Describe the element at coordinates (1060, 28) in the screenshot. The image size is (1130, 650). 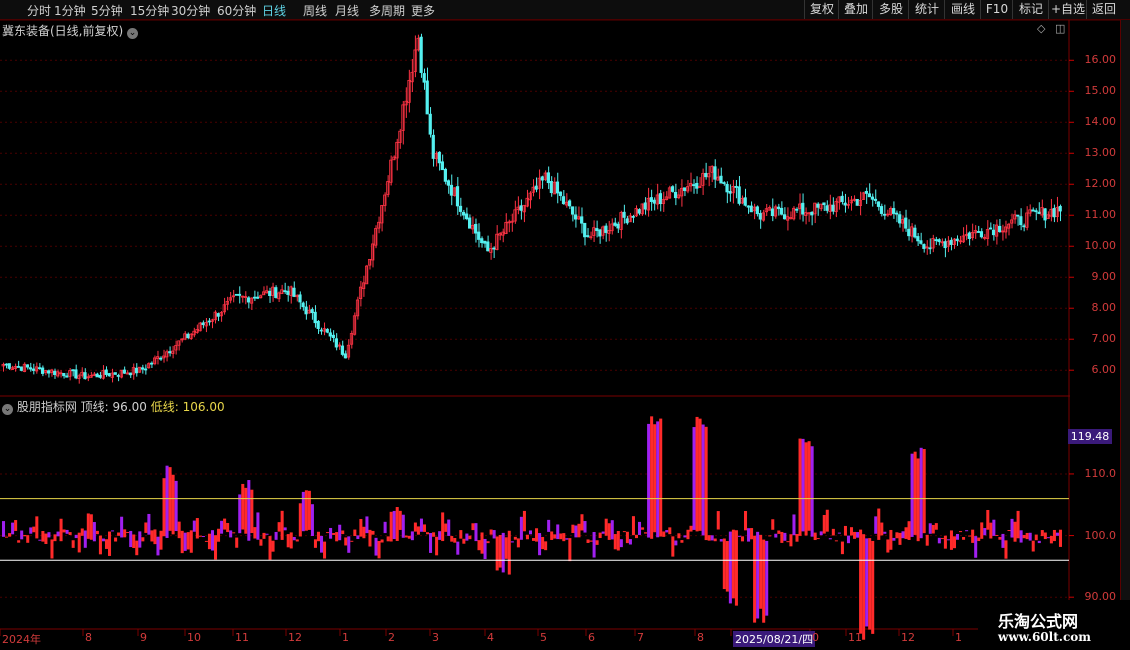
I see `window-toggle-icon: ◫` at that location.